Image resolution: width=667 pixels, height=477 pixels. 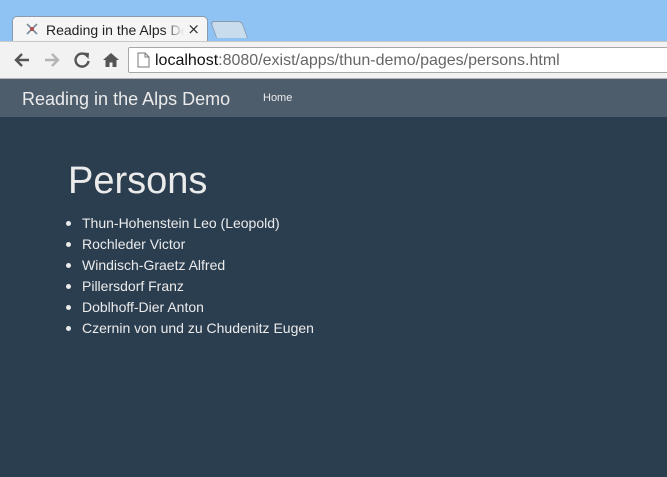 What do you see at coordinates (32, 29) in the screenshot?
I see `exist-favicon-icon` at bounding box center [32, 29].